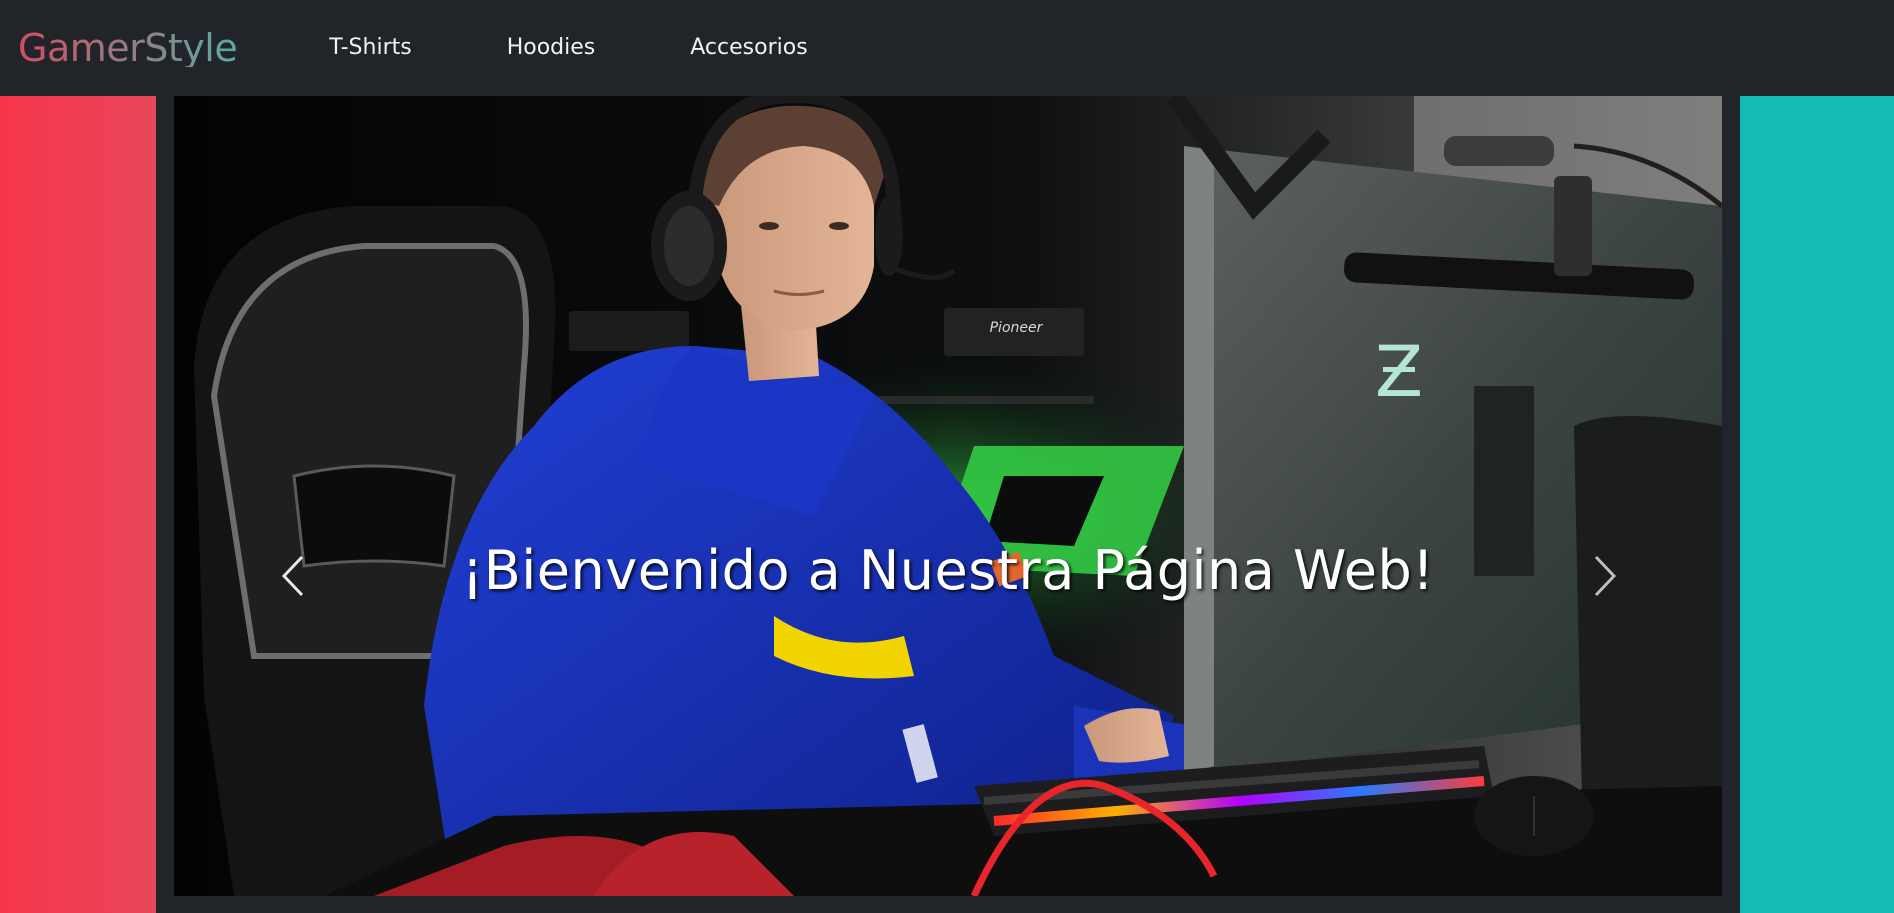 The height and width of the screenshot is (913, 1894). I want to click on nav-link-hoodies: Hoodies, so click(551, 48).